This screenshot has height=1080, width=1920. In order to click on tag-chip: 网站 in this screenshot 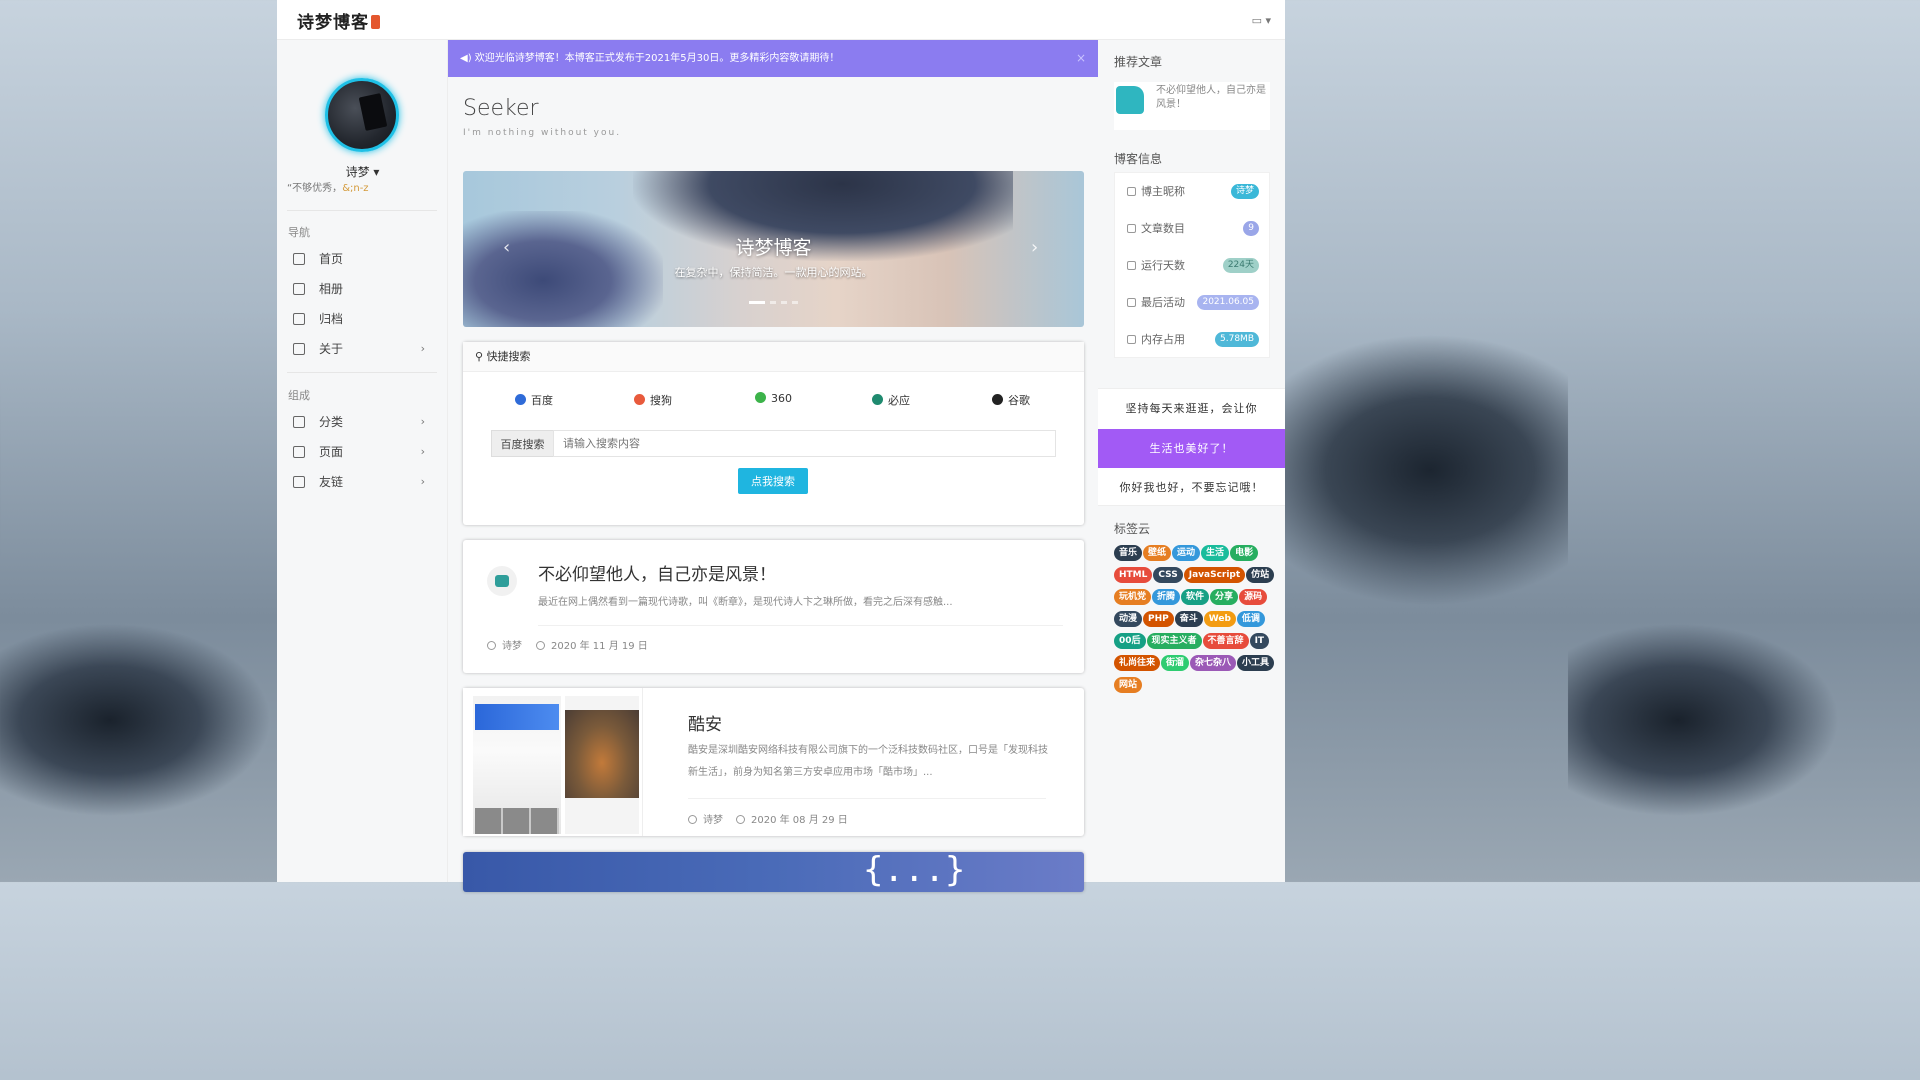, I will do `click(1128, 685)`.